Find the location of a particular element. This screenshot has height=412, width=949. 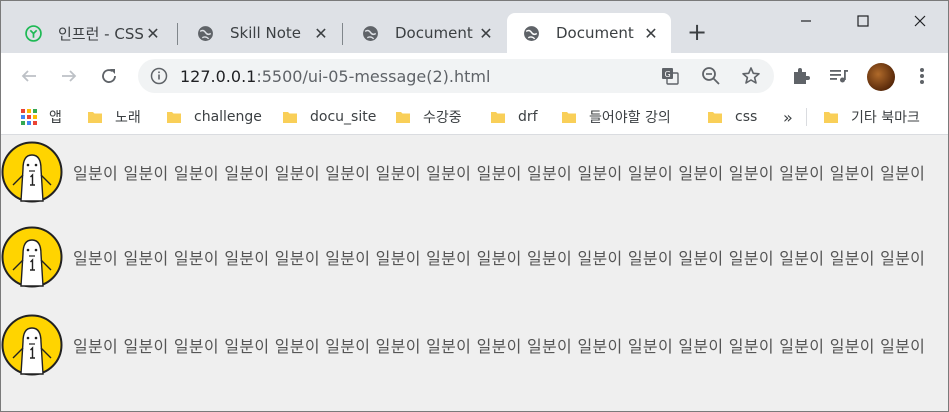

back-button is located at coordinates (29, 76).